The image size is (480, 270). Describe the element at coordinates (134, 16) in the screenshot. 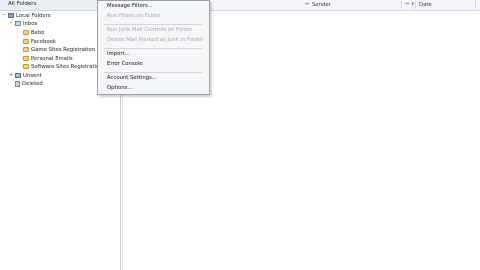

I see `menu-item-run-filters-on-folder: Run Filters on Folder` at that location.